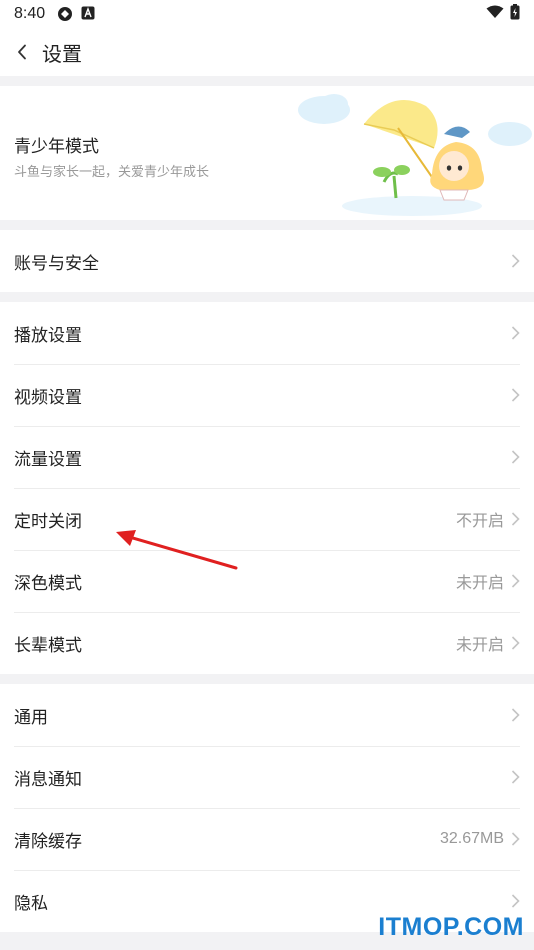  What do you see at coordinates (415, 155) in the screenshot?
I see `teen-mode-illustration` at bounding box center [415, 155].